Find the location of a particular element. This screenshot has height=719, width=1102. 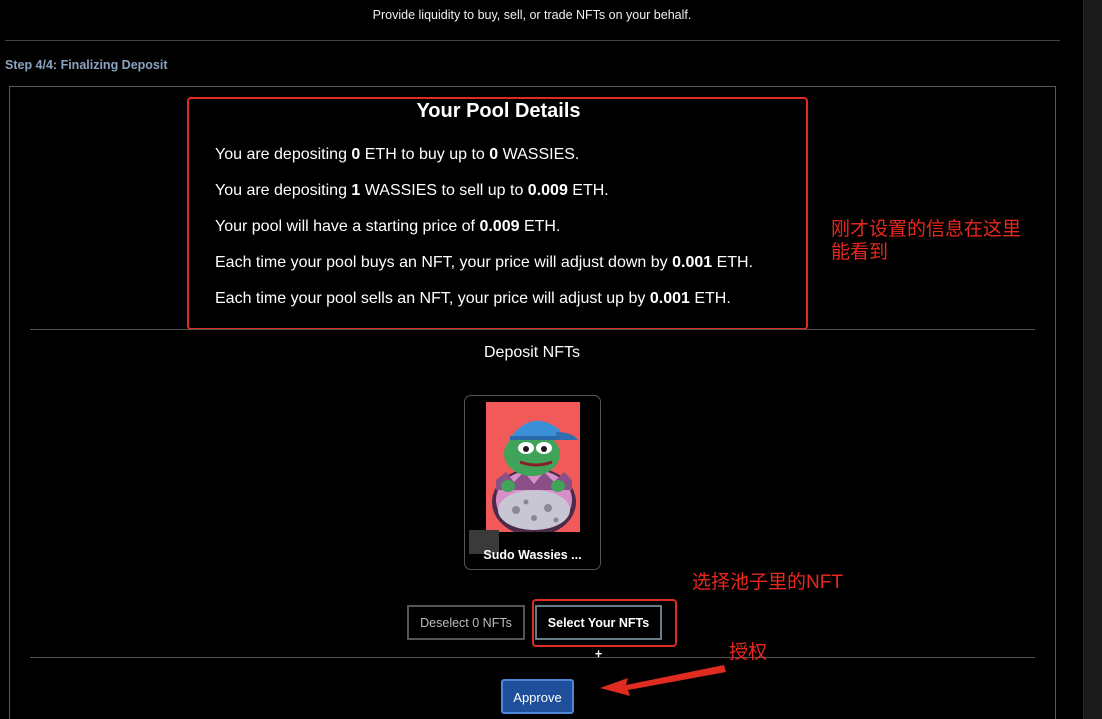

annotation-details-note-line1: 刚才设置的信息在这里 is located at coordinates (926, 229).